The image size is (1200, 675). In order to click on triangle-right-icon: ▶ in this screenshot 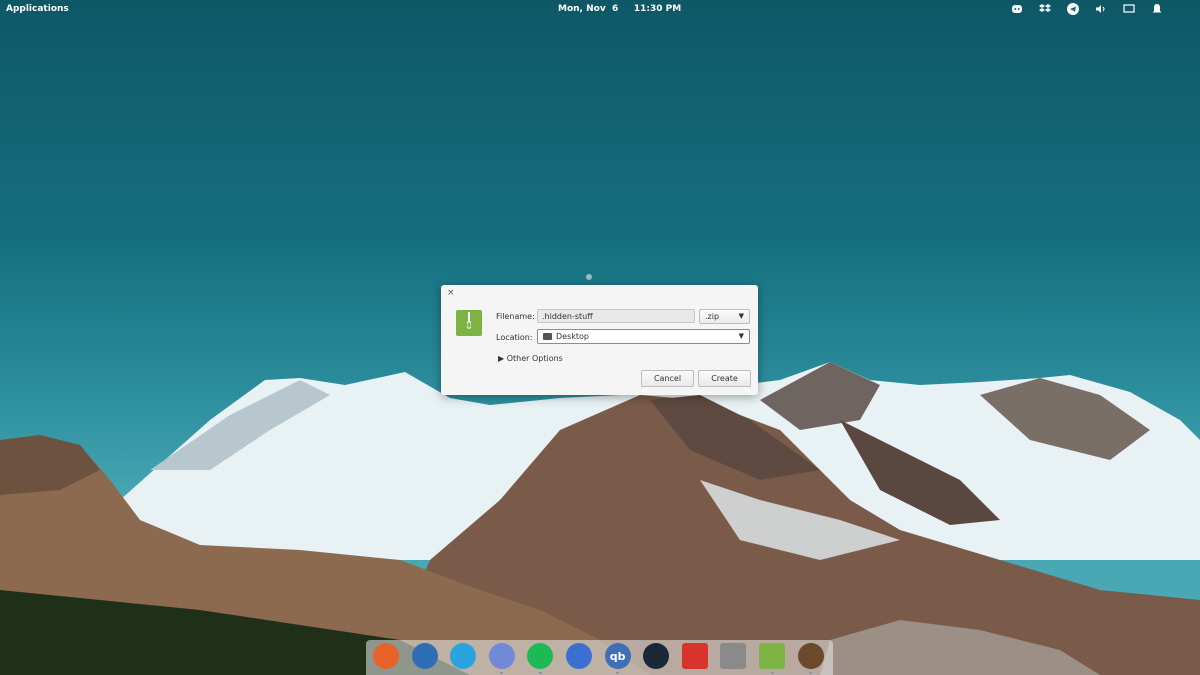, I will do `click(501, 358)`.